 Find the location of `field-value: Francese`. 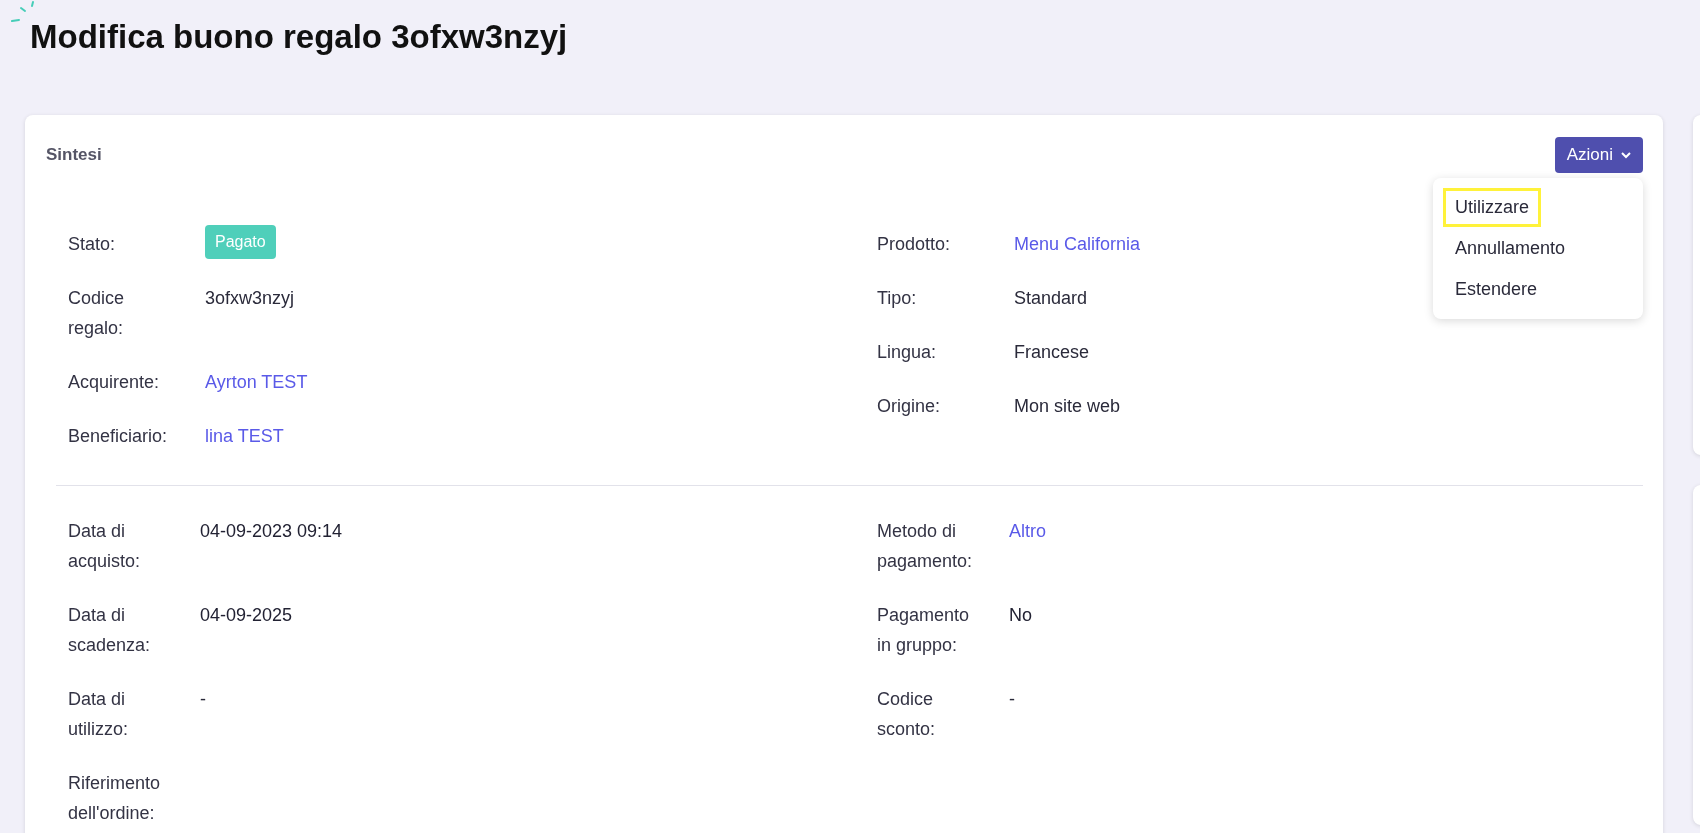

field-value: Francese is located at coordinates (1052, 352).